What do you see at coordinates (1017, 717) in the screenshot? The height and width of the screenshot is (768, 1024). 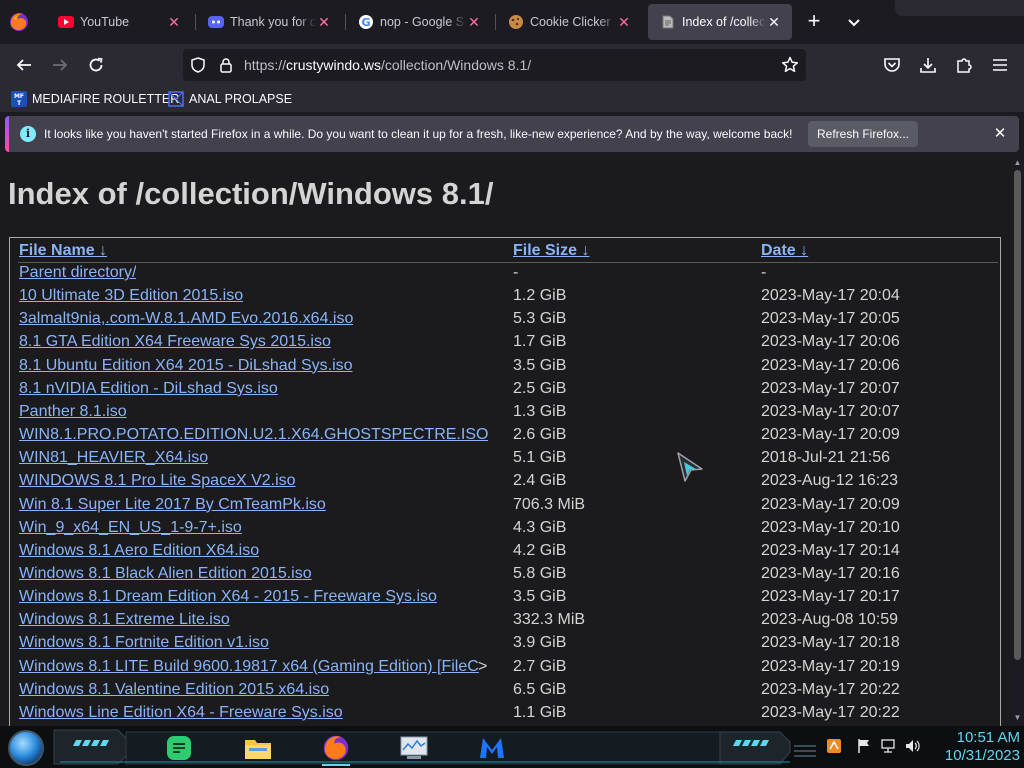 I see `scroll-down-arrow-icon: ▼` at bounding box center [1017, 717].